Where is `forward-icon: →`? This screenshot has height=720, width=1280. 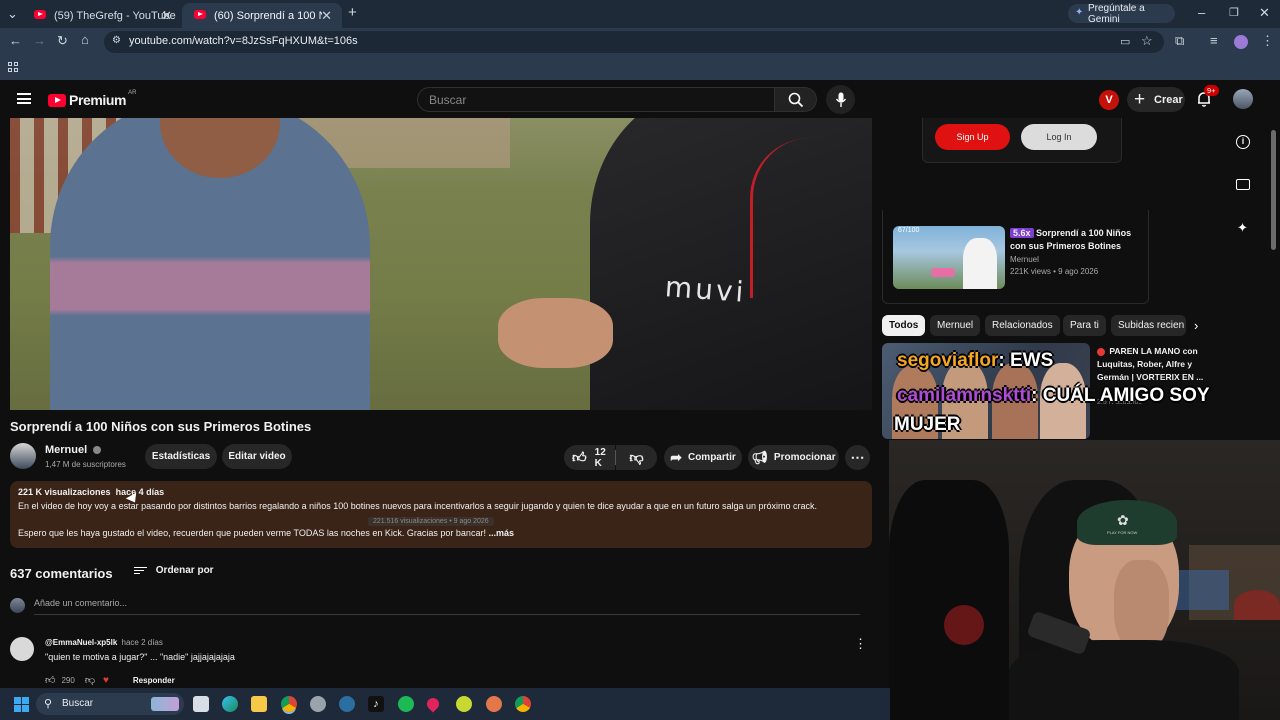 forward-icon: → is located at coordinates (39, 41).